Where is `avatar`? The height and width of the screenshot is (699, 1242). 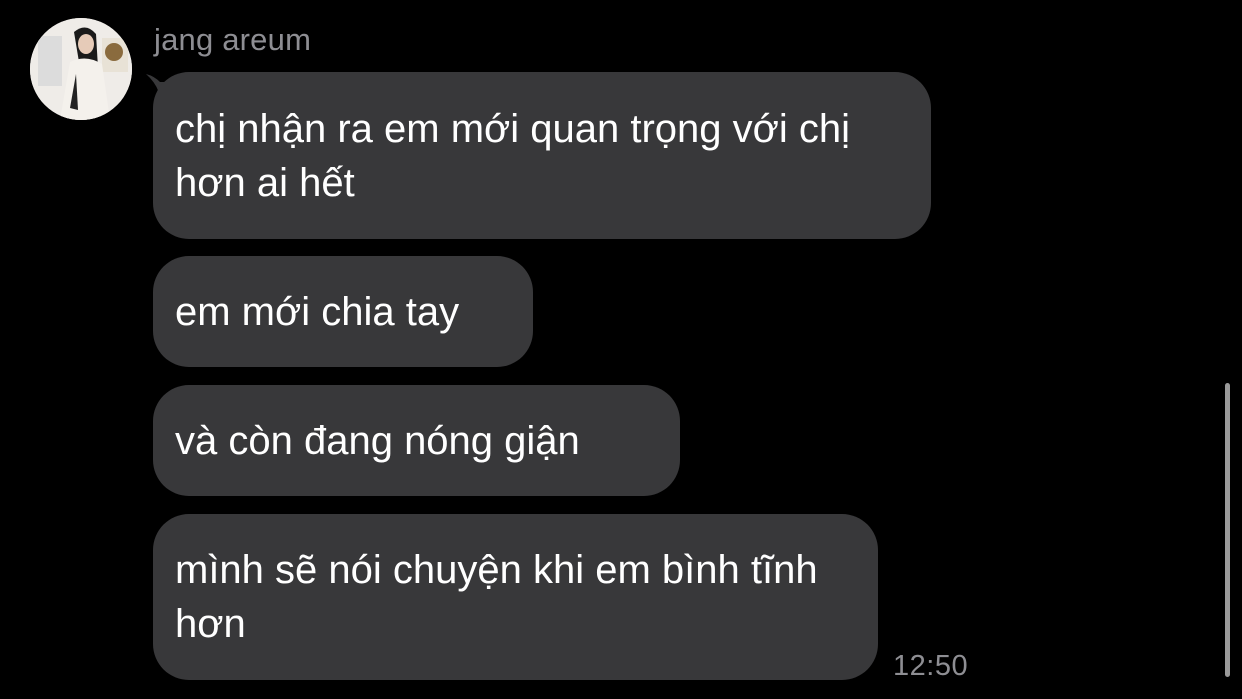 avatar is located at coordinates (81, 69).